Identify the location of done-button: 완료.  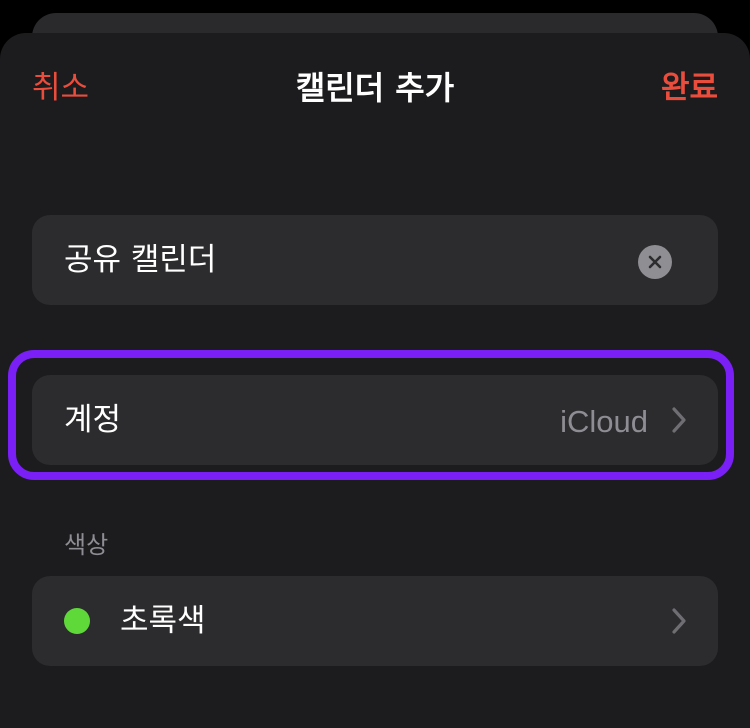
(689, 88).